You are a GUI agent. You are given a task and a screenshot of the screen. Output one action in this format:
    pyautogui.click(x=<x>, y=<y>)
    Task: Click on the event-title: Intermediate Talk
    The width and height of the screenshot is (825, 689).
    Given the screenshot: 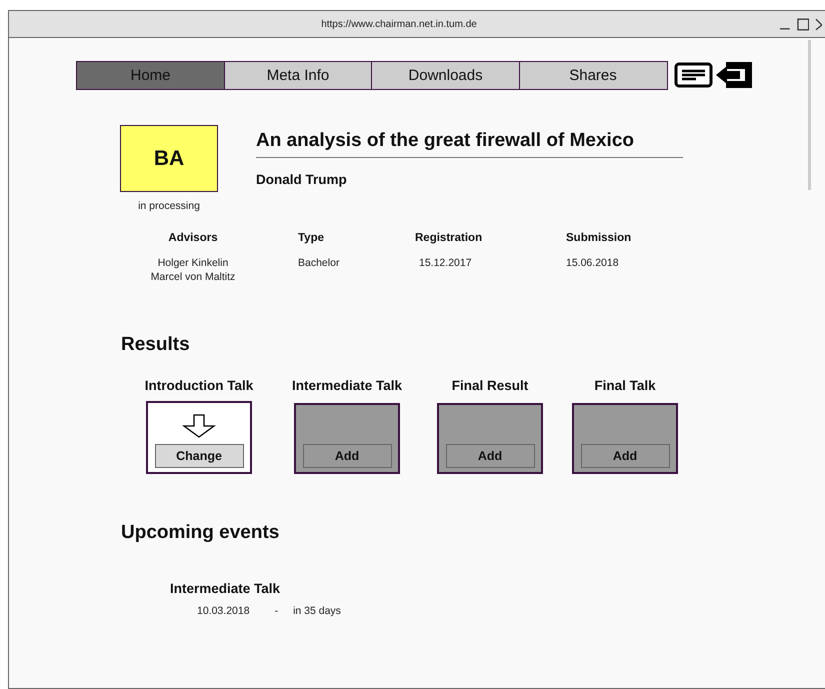 What is the action you would take?
    pyautogui.click(x=226, y=588)
    